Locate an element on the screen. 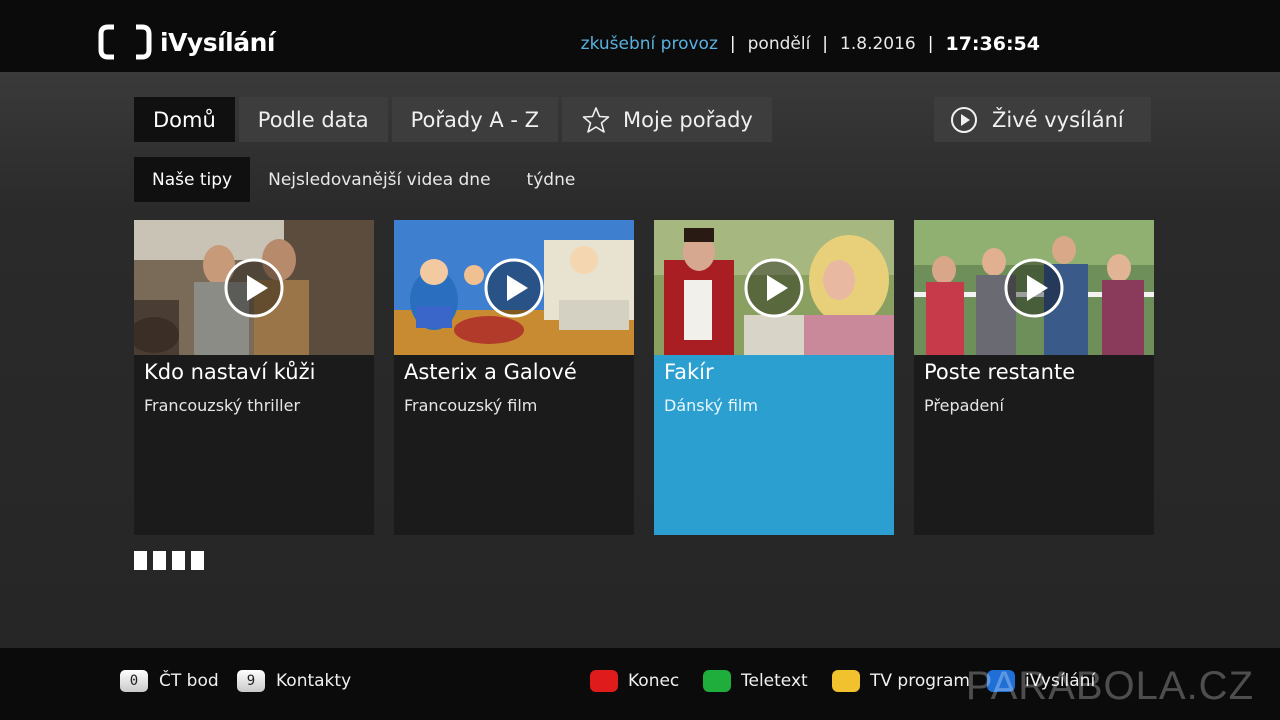  date-text: 1.8.2016 is located at coordinates (878, 44).